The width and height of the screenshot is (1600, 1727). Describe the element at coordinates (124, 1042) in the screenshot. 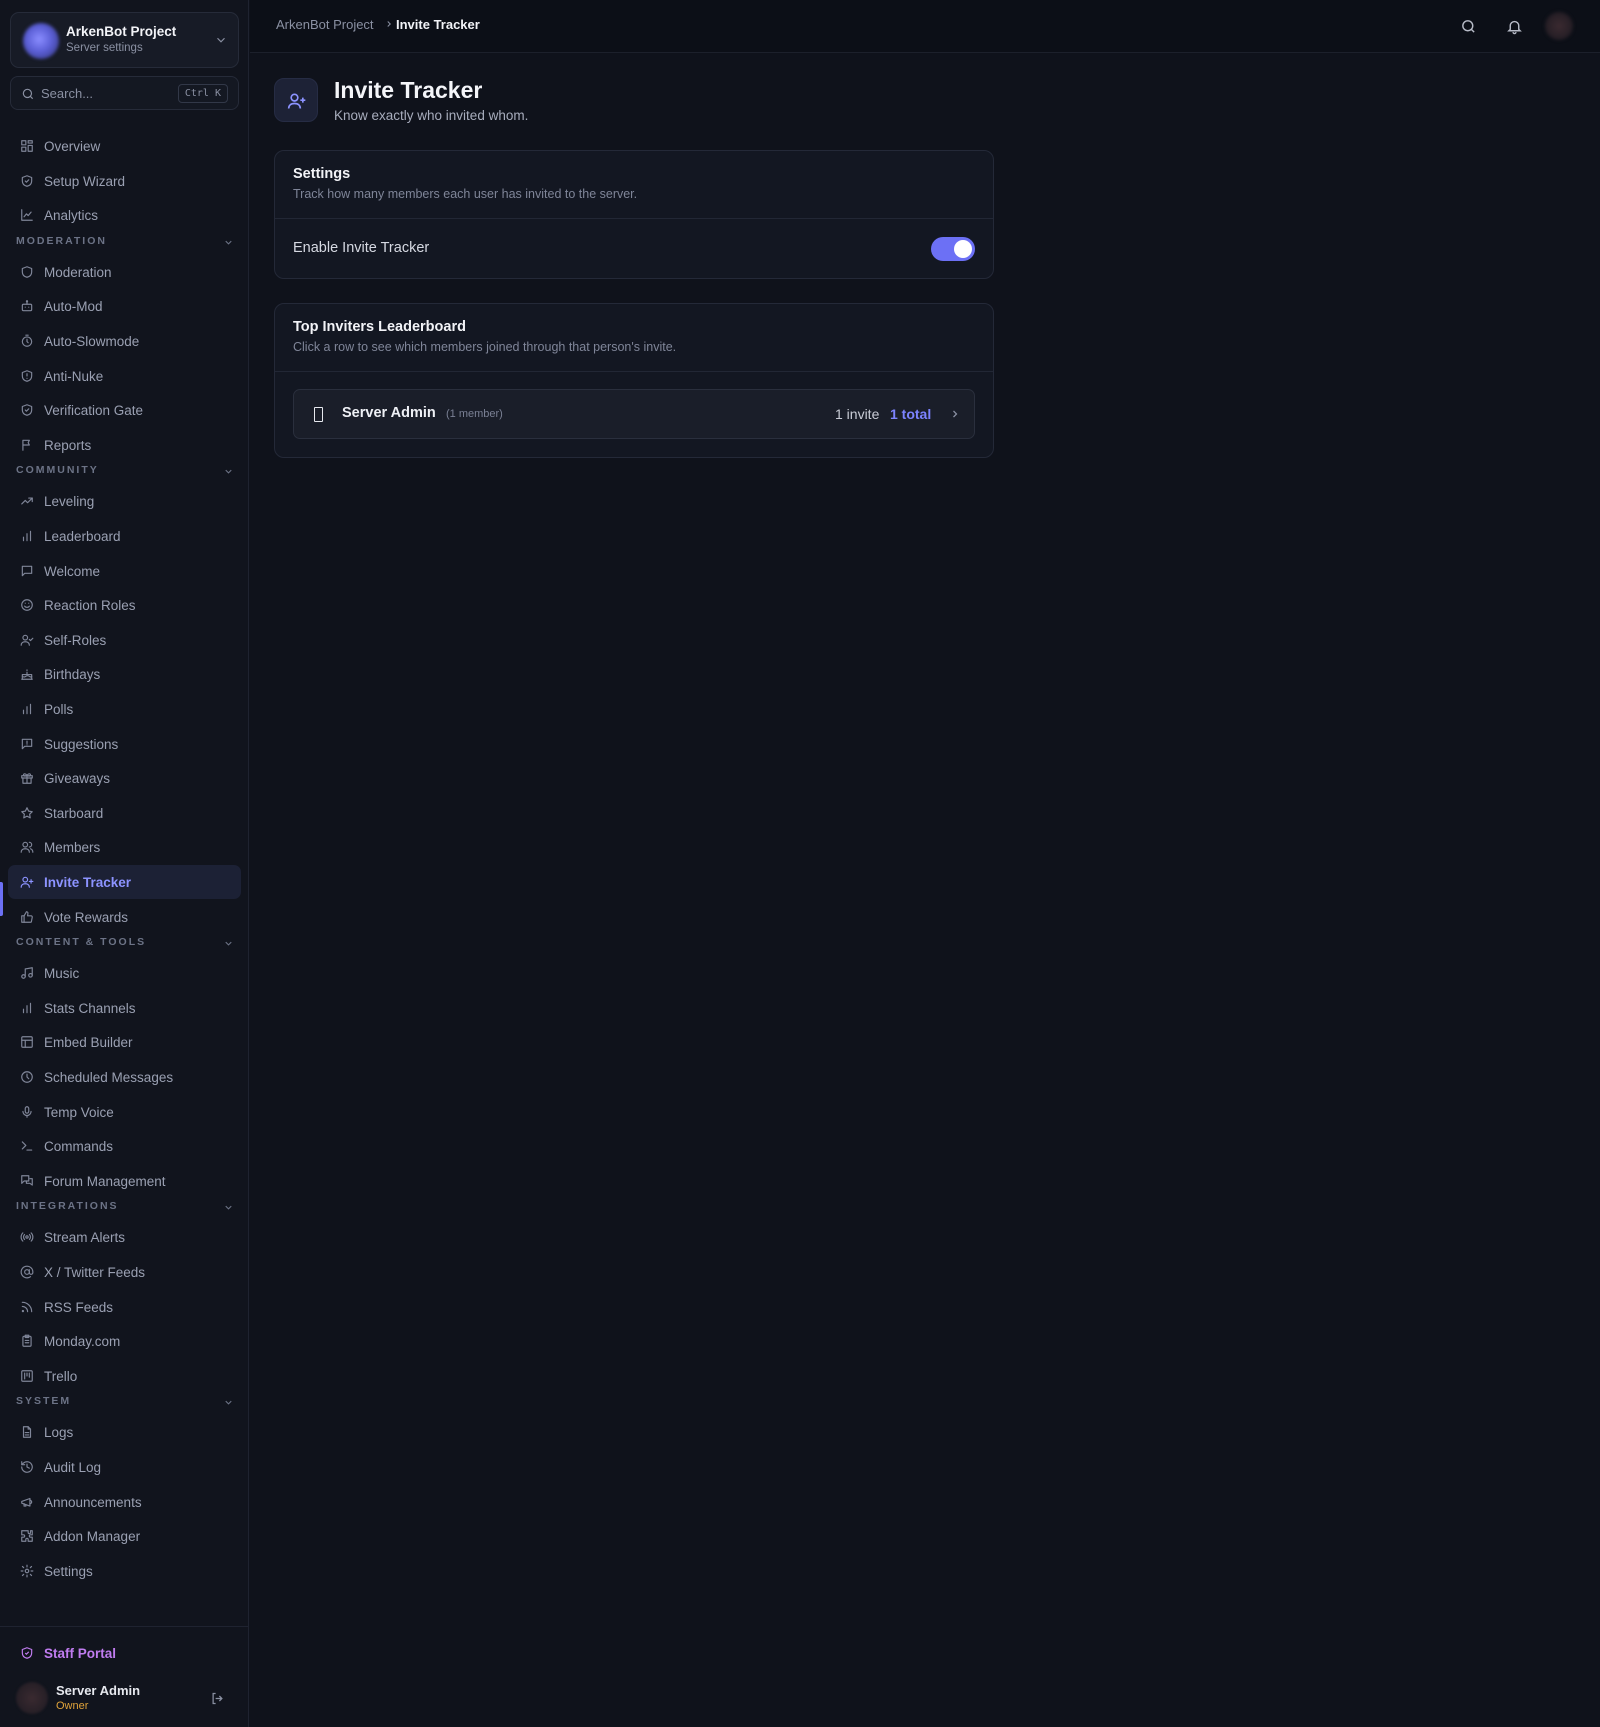

I see `sidebar-item-embed-builder: Embed Builder` at that location.